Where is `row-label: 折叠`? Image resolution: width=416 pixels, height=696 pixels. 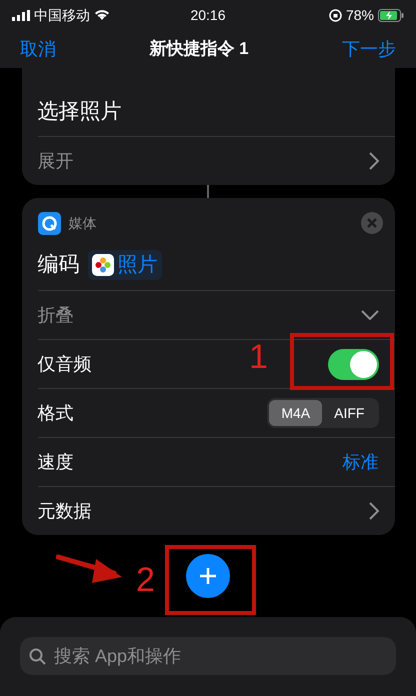 row-label: 折叠 is located at coordinates (56, 315).